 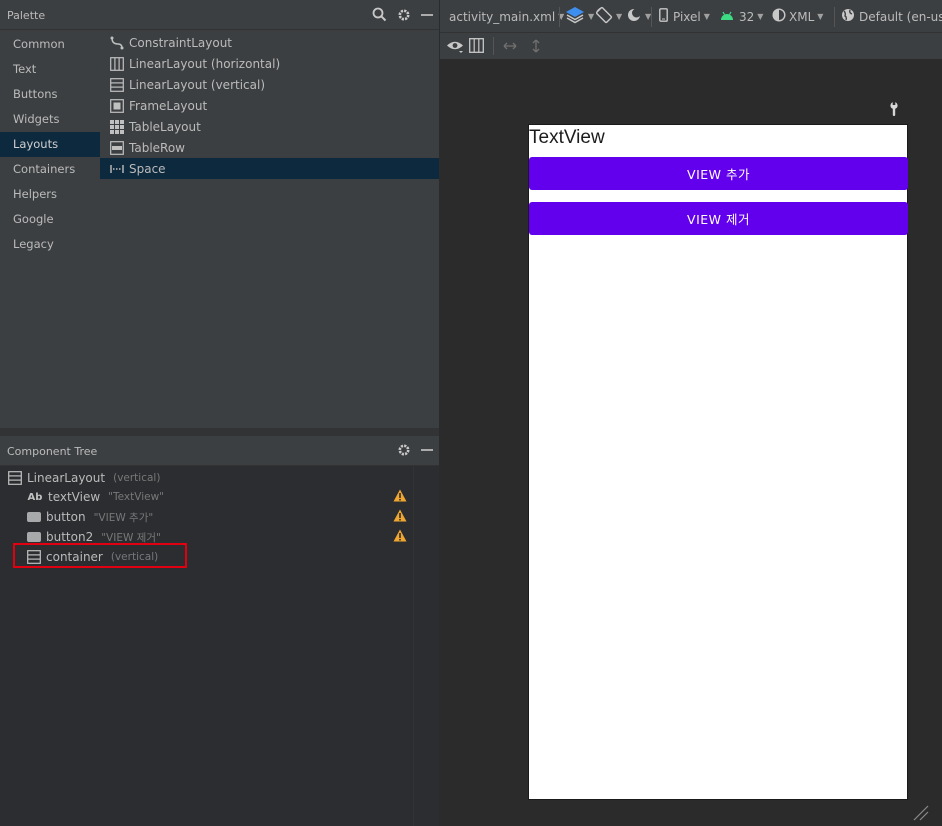 What do you see at coordinates (567, 138) in the screenshot?
I see `preview-textview: TextView` at bounding box center [567, 138].